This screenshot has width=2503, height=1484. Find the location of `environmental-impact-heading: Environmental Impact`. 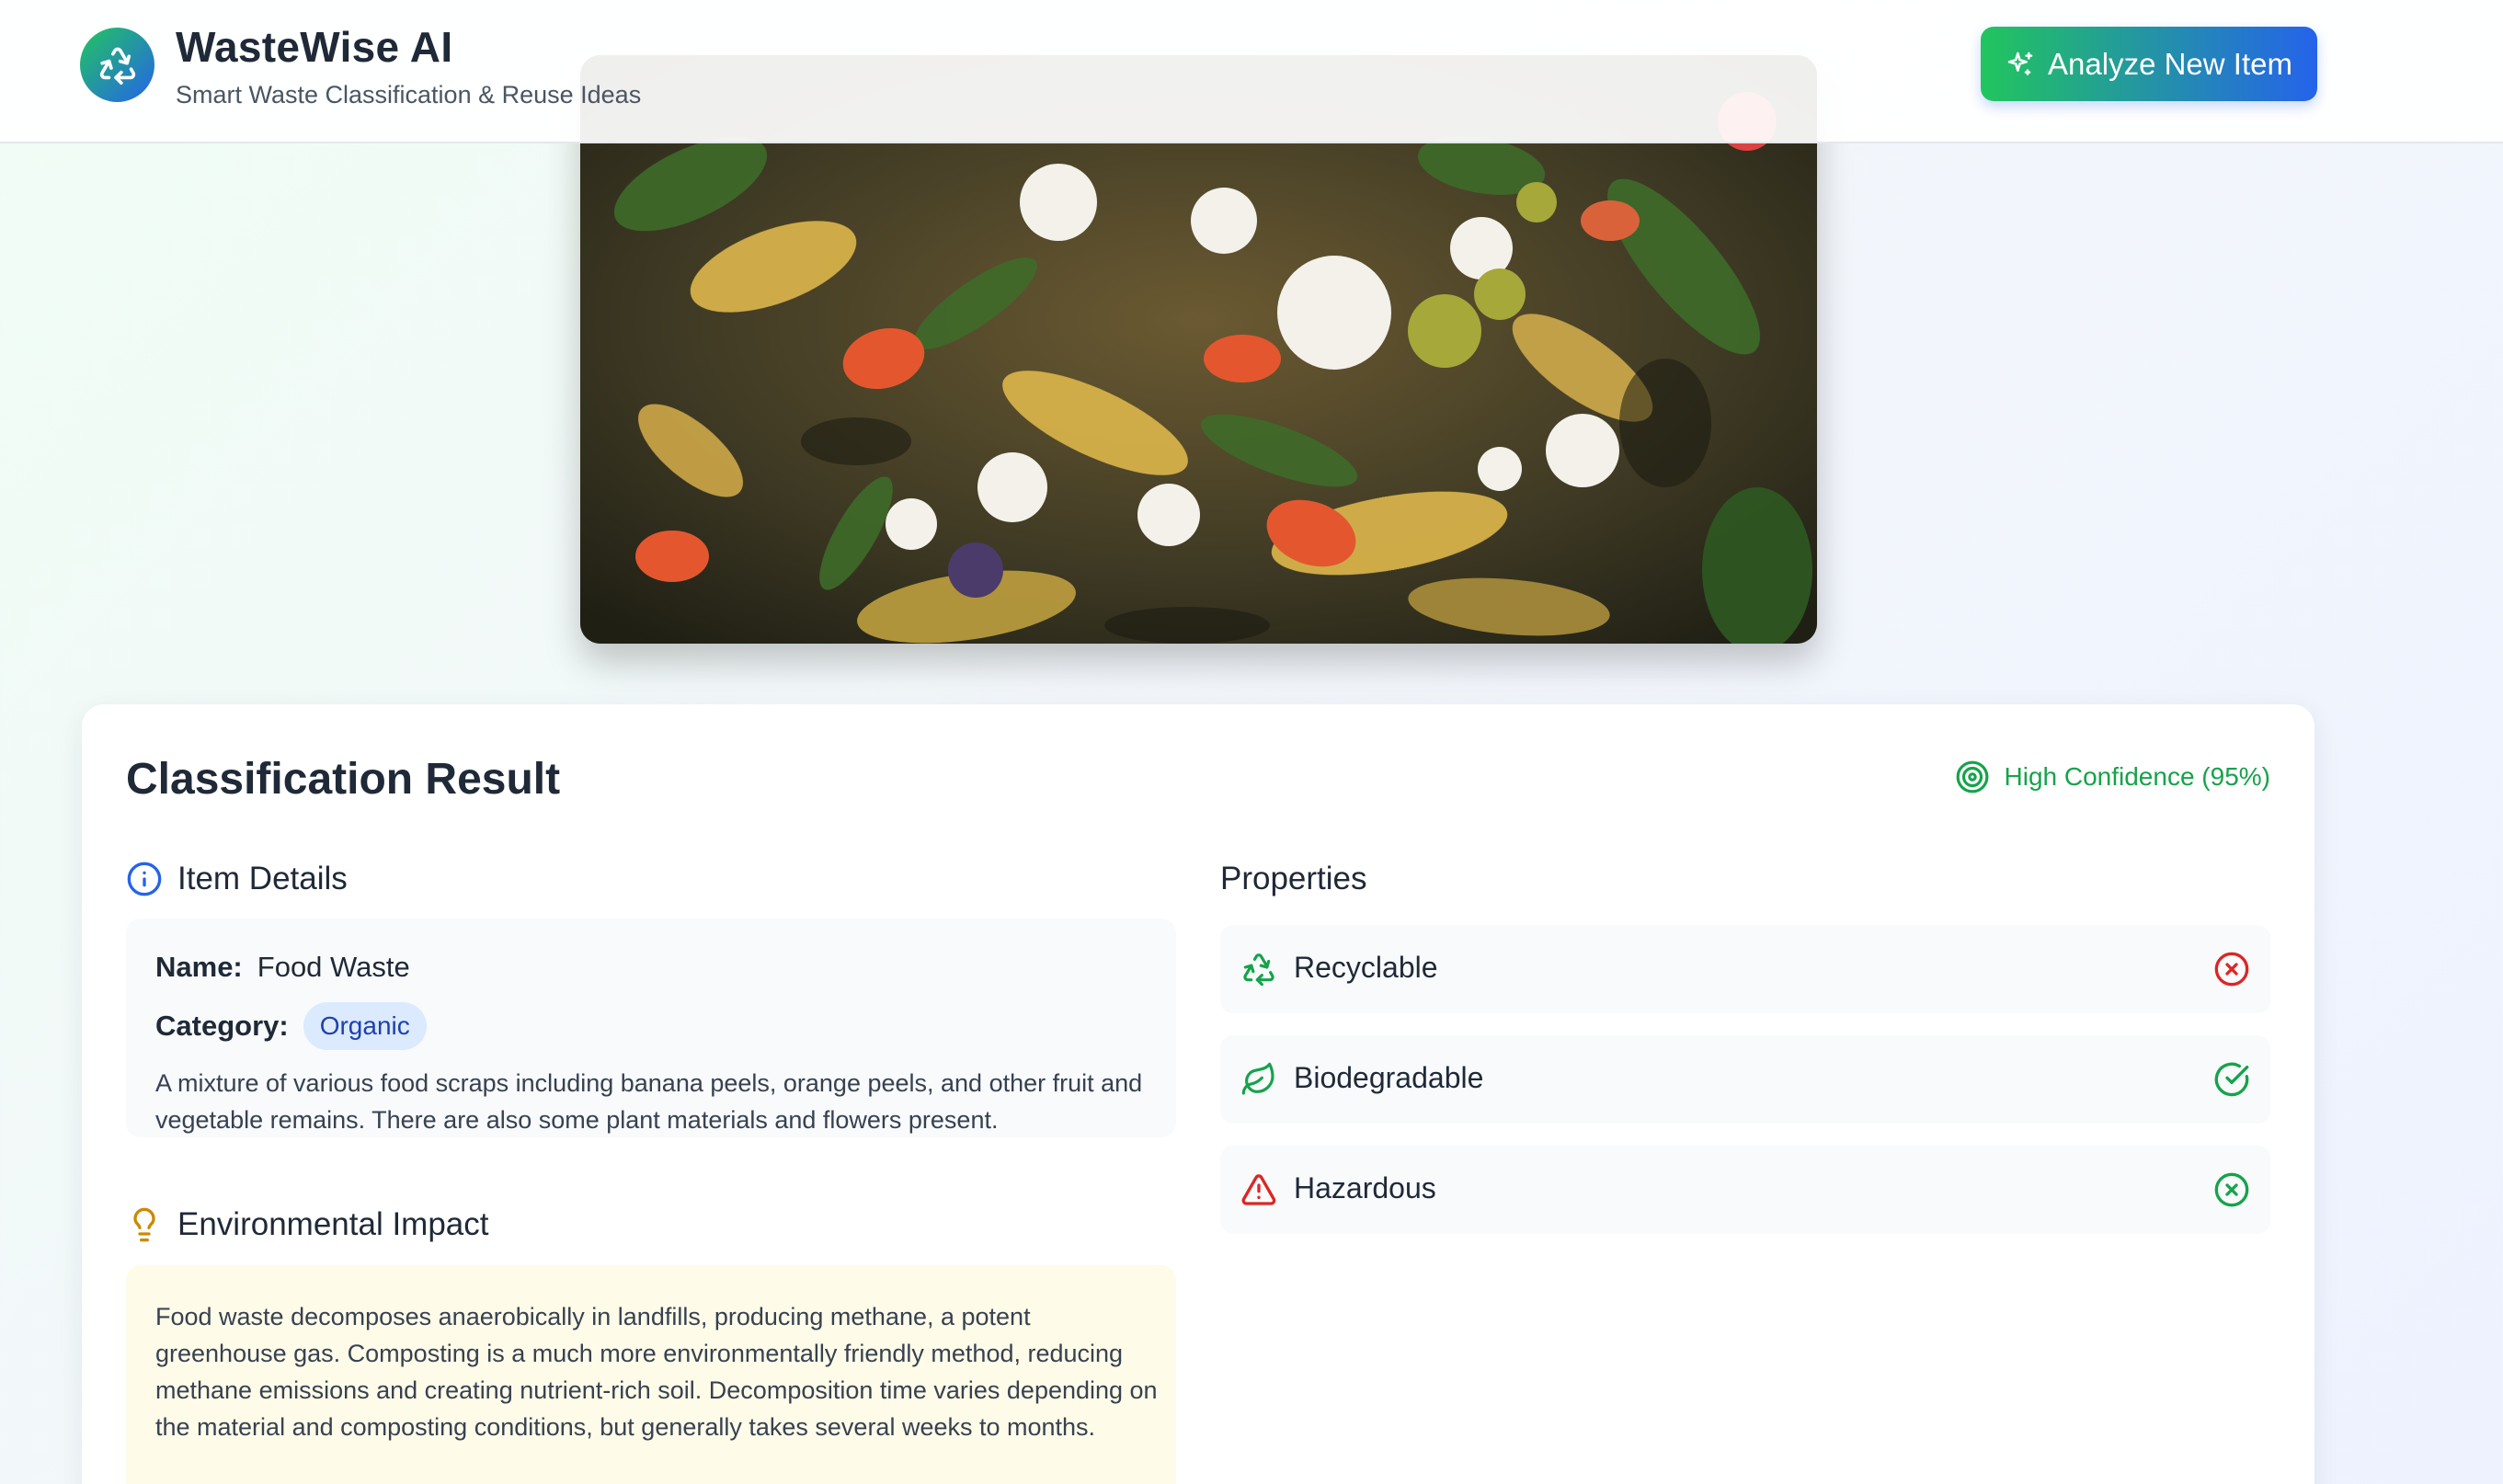

environmental-impact-heading: Environmental Impact is located at coordinates (307, 1225).